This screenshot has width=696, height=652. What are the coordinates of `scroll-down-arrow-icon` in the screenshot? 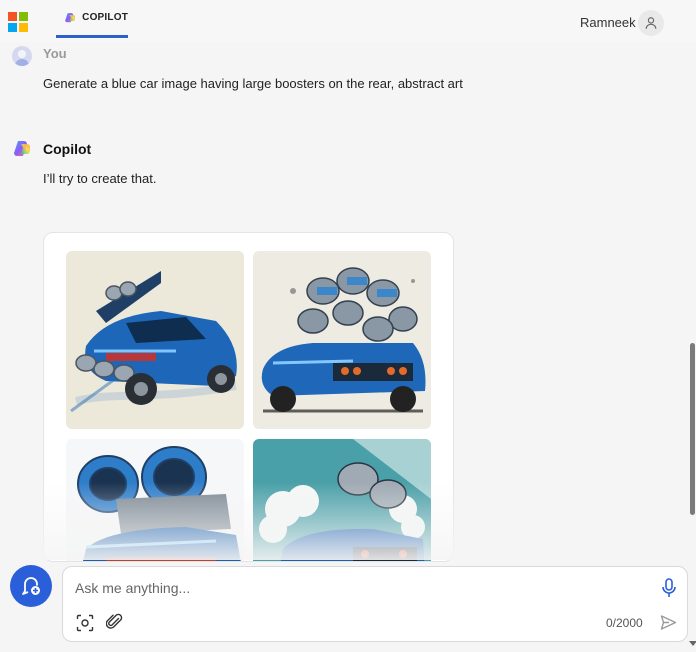 It's located at (692, 643).